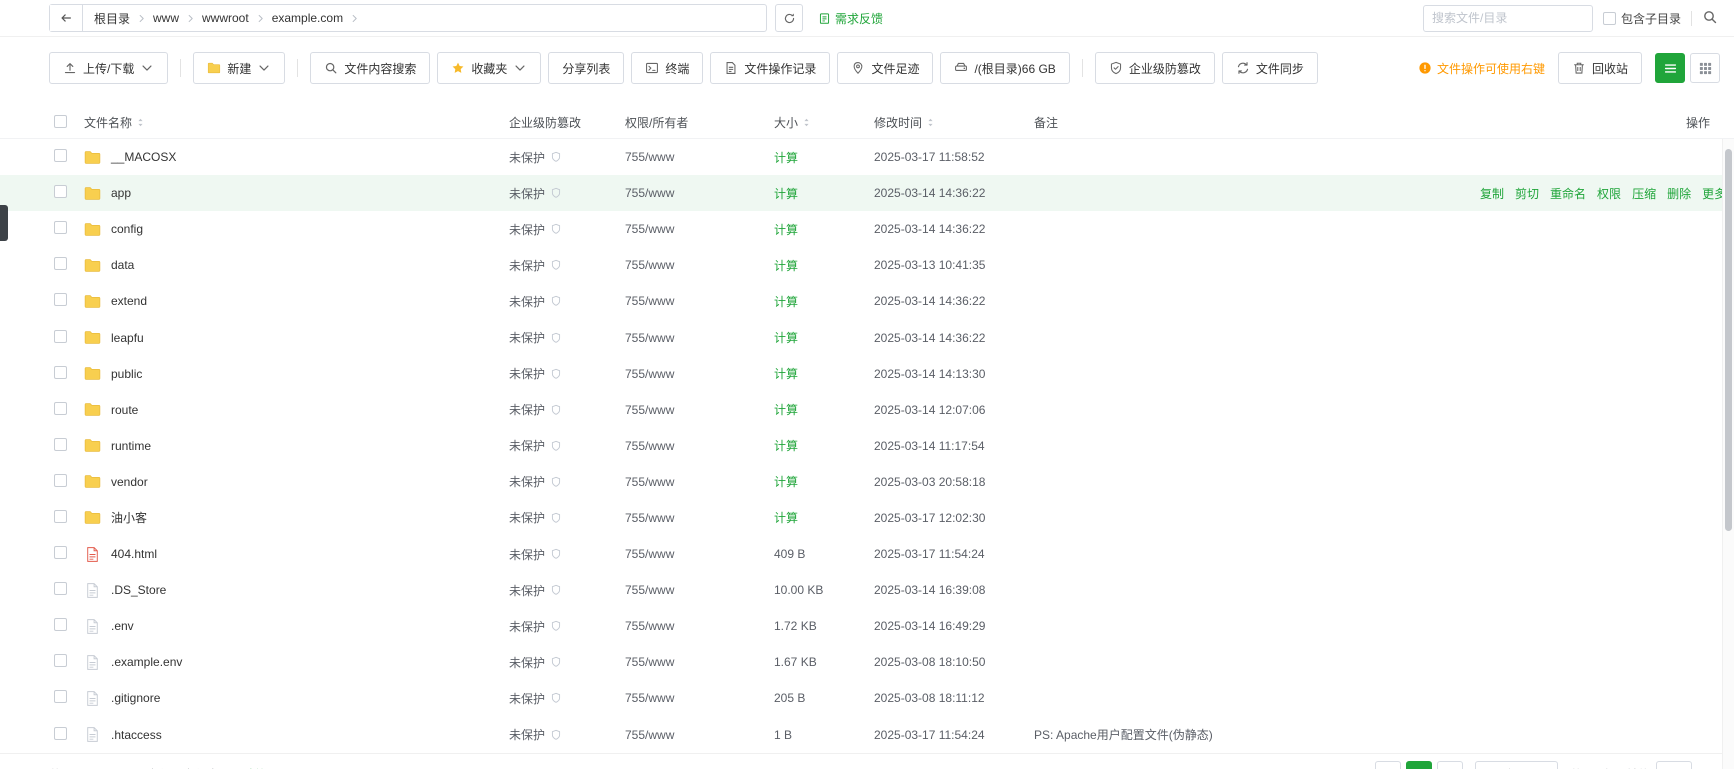 The height and width of the screenshot is (769, 1734). What do you see at coordinates (1679, 193) in the screenshot?
I see `row-action-delete: 删除` at bounding box center [1679, 193].